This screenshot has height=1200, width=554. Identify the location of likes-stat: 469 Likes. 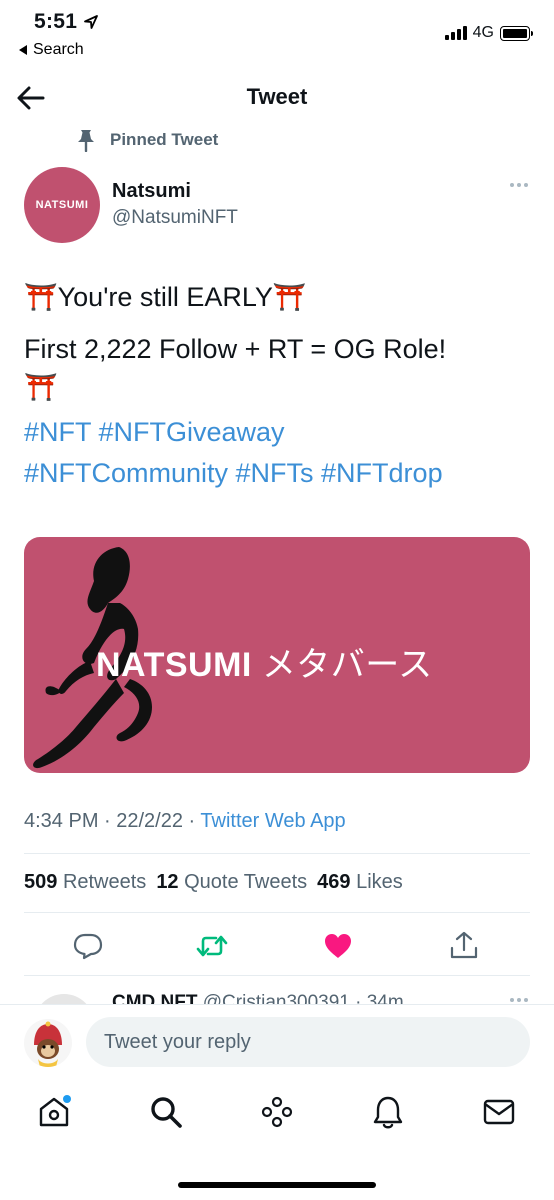
(360, 882).